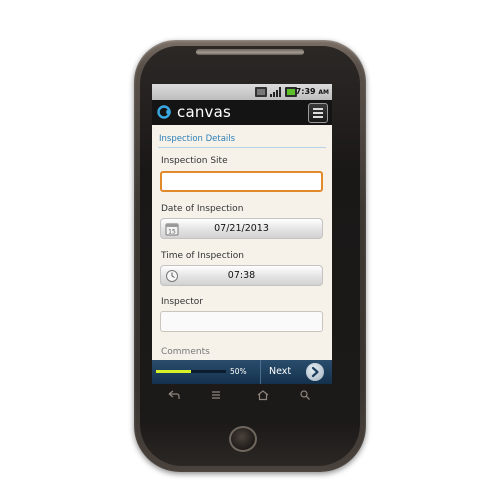 The width and height of the screenshot is (500, 500). I want to click on date-of-inspection-label: Date of Inspection, so click(202, 209).